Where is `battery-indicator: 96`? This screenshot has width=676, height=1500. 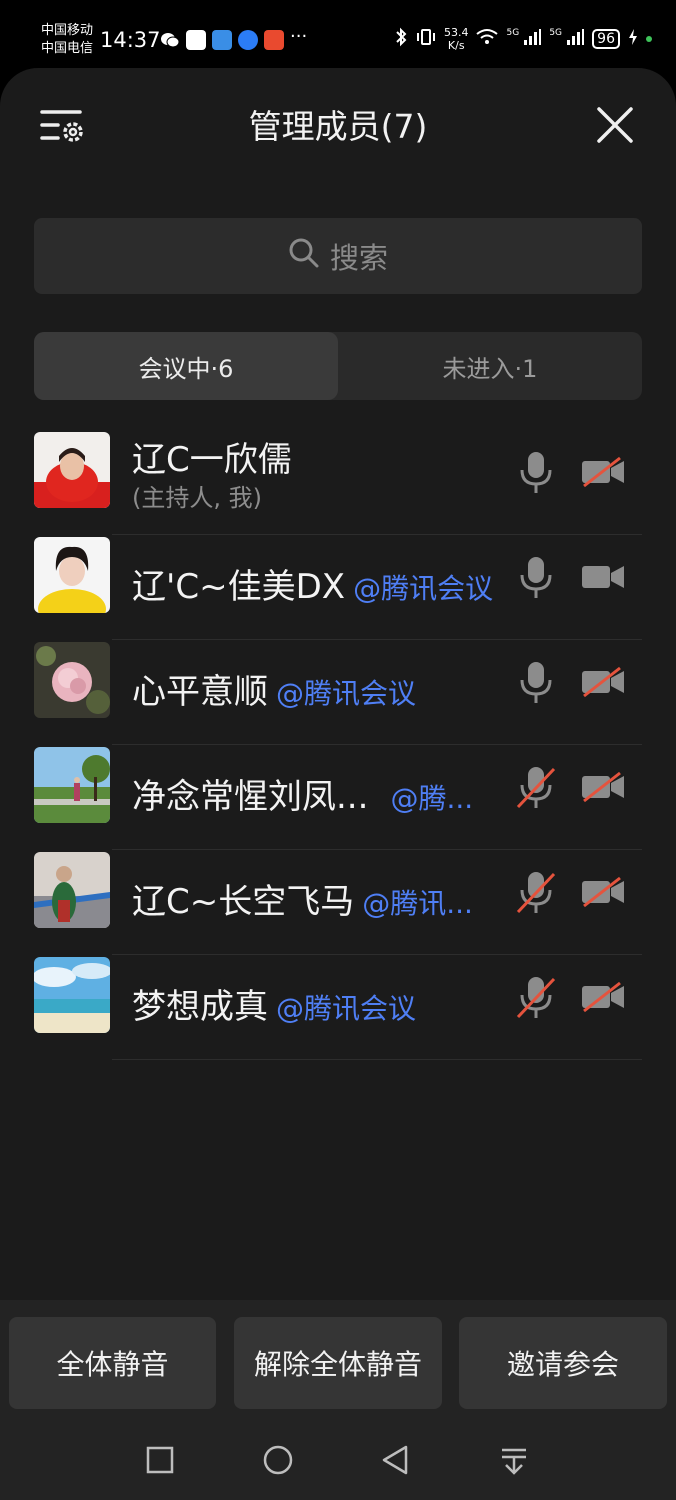 battery-indicator: 96 is located at coordinates (606, 39).